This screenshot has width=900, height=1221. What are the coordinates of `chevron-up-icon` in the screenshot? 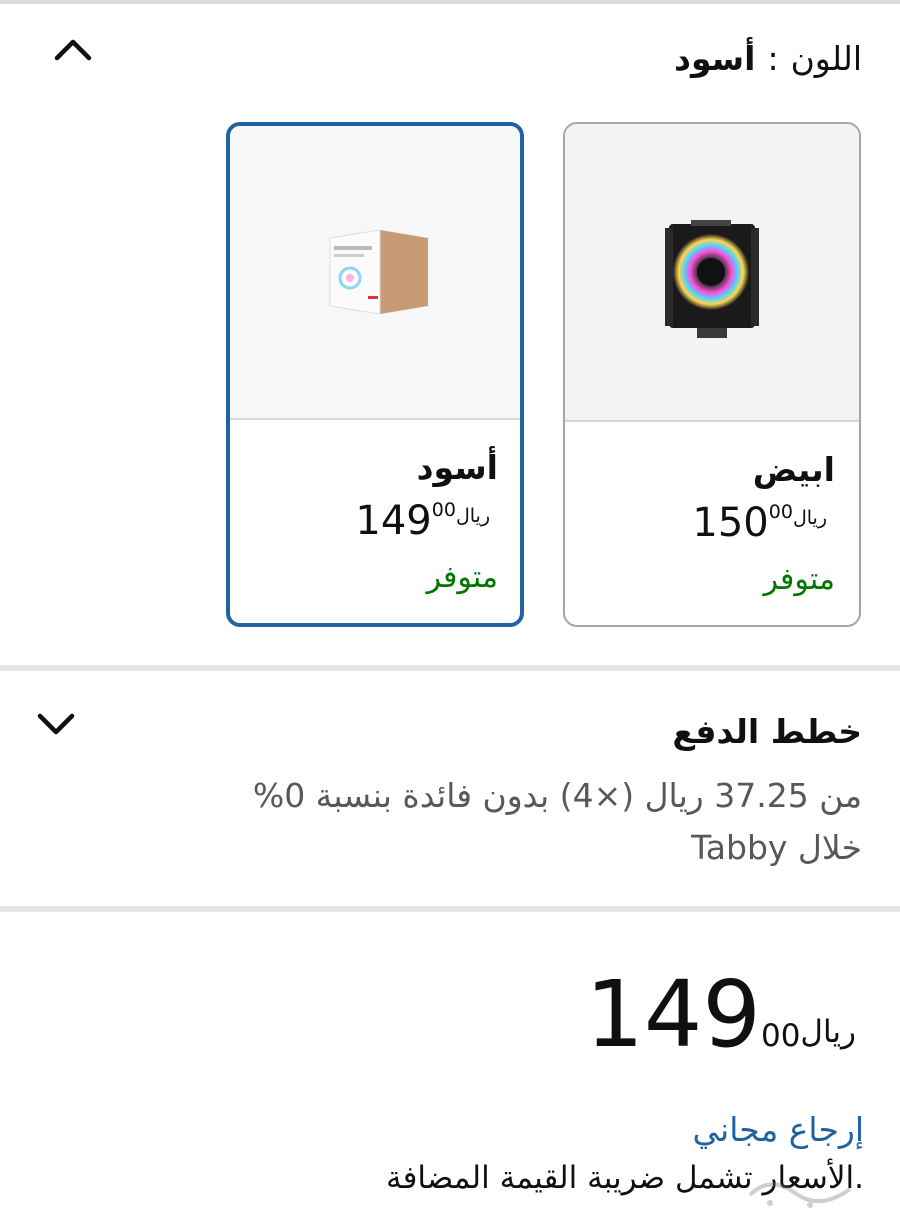 It's located at (73, 50).